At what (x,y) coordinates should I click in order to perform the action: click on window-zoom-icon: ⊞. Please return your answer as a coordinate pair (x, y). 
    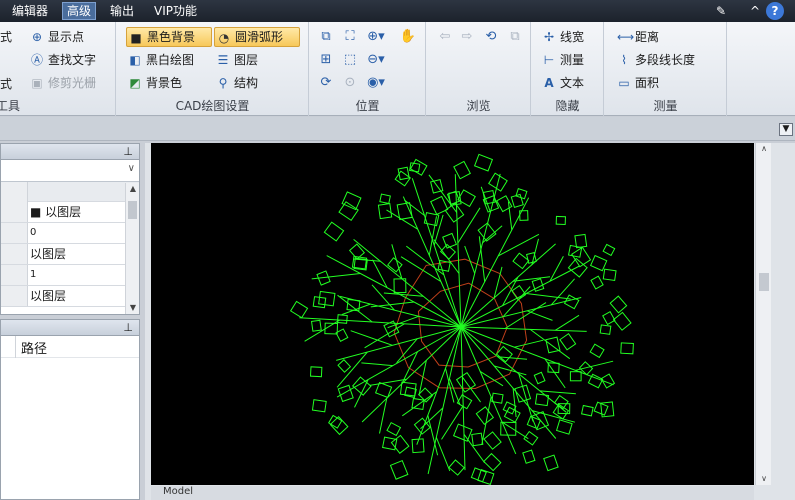
    Looking at the image, I should click on (326, 60).